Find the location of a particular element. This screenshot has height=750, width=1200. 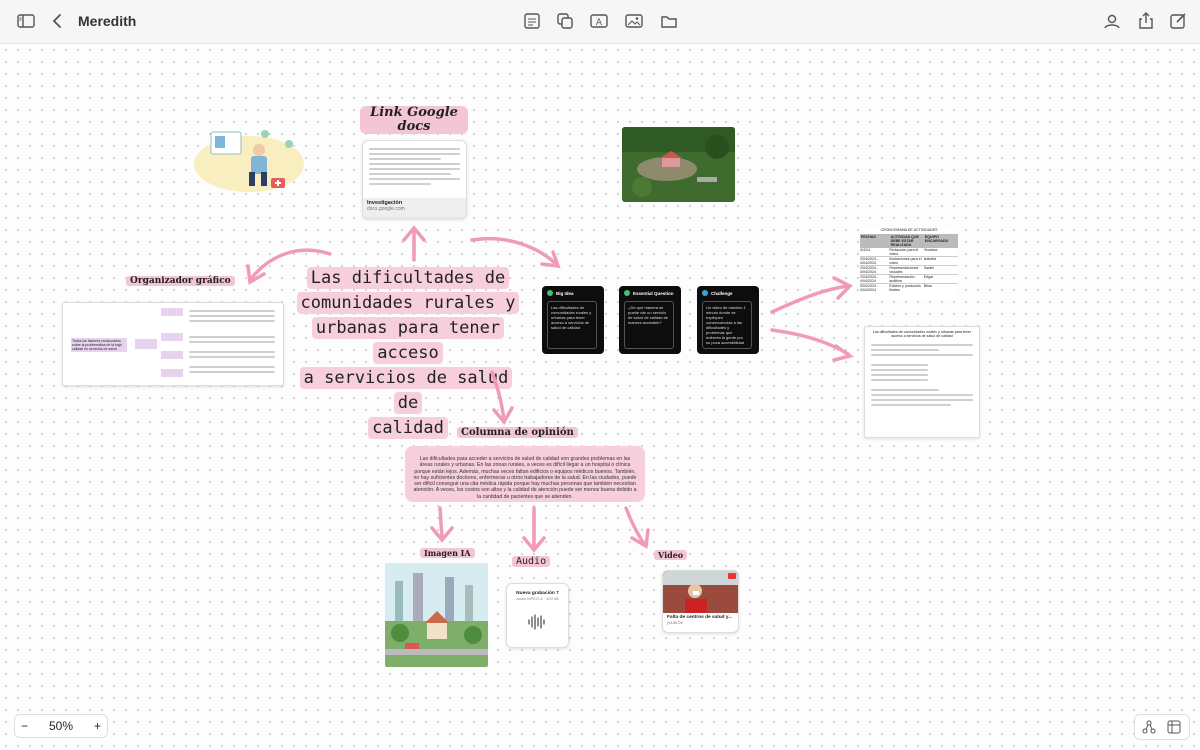

top-toolbar: Meredith A is located at coordinates (600, 22).